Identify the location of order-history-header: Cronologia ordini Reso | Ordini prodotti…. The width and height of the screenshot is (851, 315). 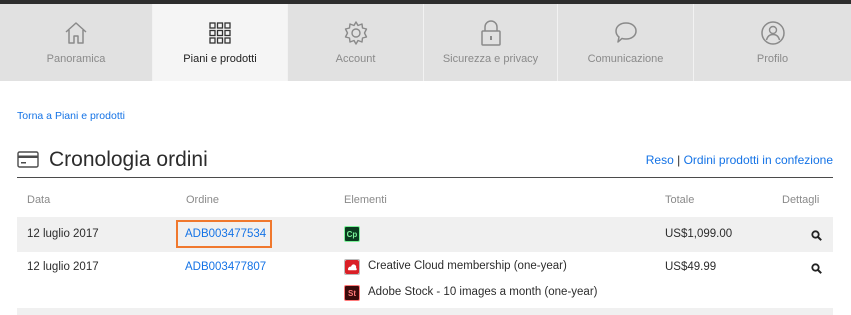
(425, 163).